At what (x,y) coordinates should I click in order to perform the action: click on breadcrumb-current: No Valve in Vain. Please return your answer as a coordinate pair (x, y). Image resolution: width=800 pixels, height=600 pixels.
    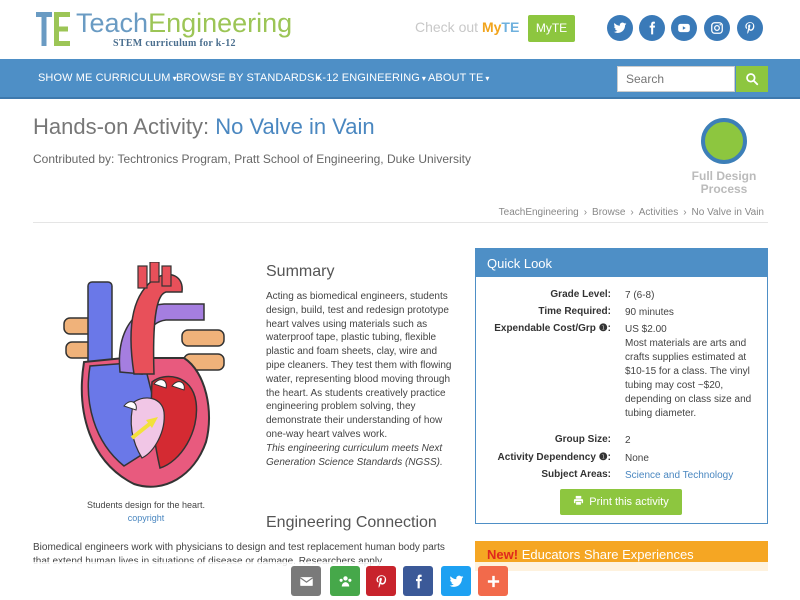
    Looking at the image, I should click on (727, 212).